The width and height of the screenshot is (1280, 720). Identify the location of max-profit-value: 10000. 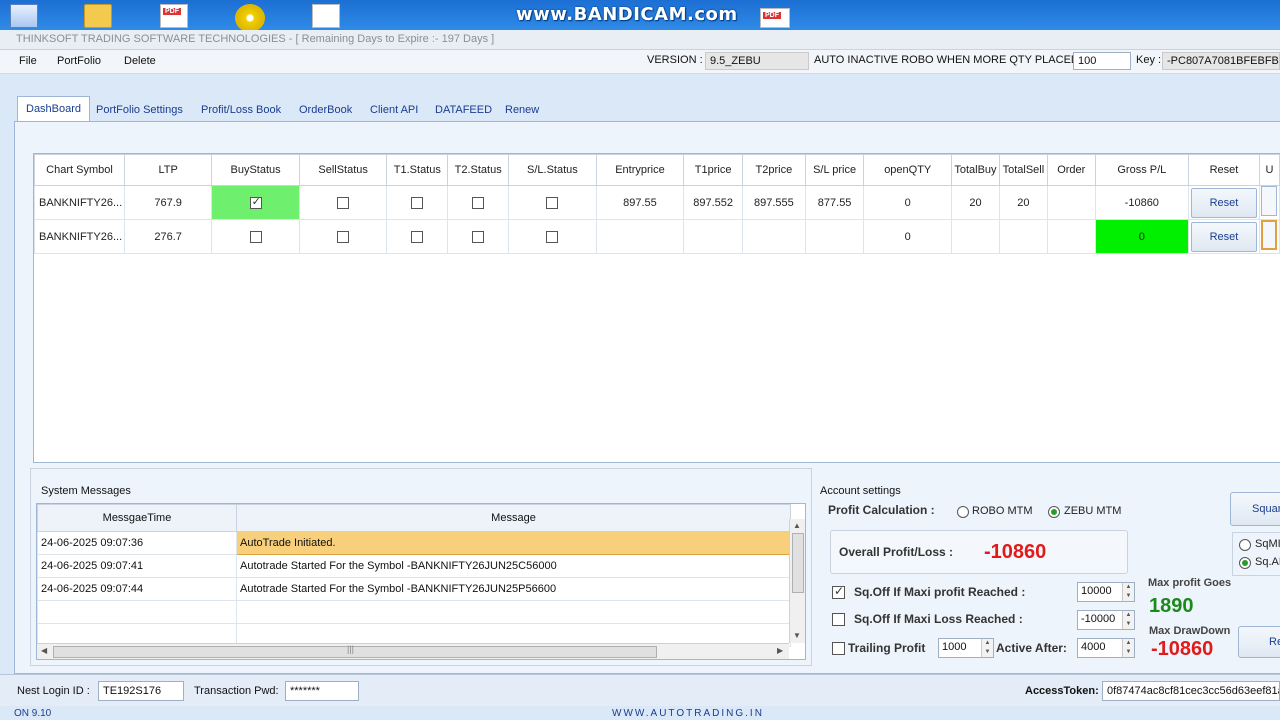
(1096, 591).